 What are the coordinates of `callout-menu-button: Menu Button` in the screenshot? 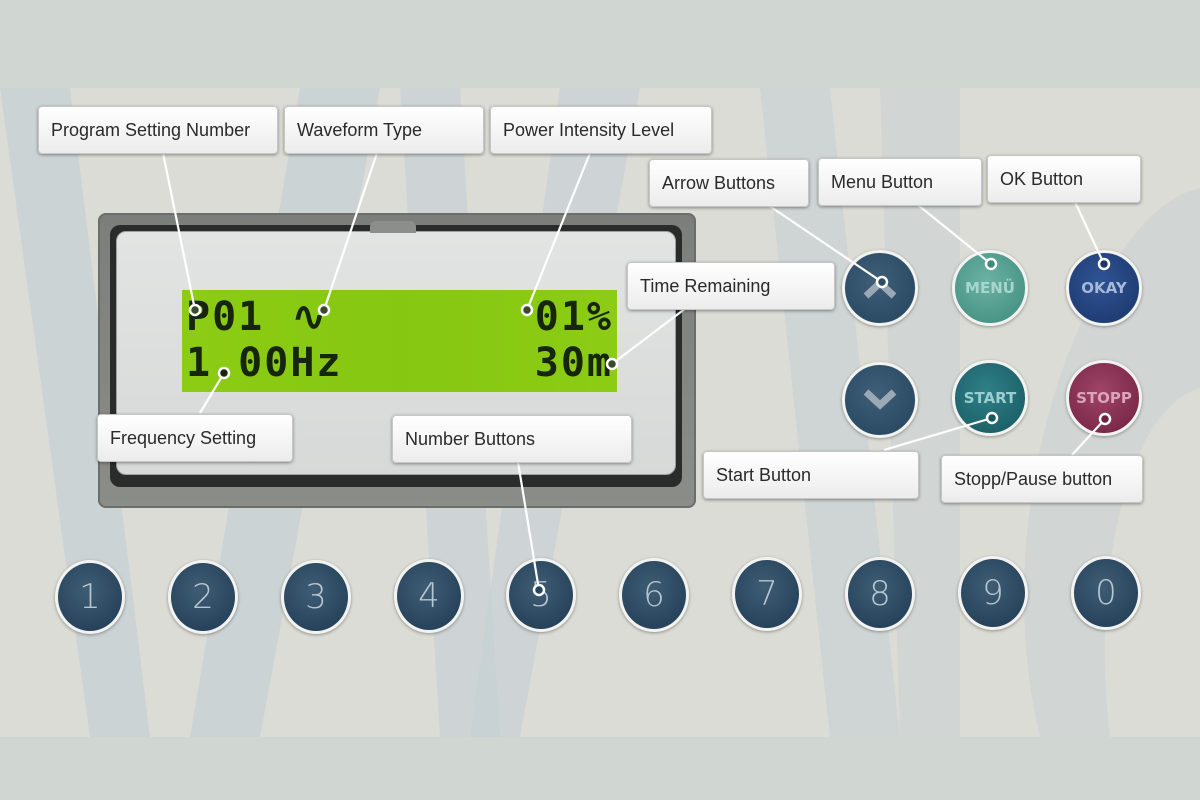 It's located at (900, 182).